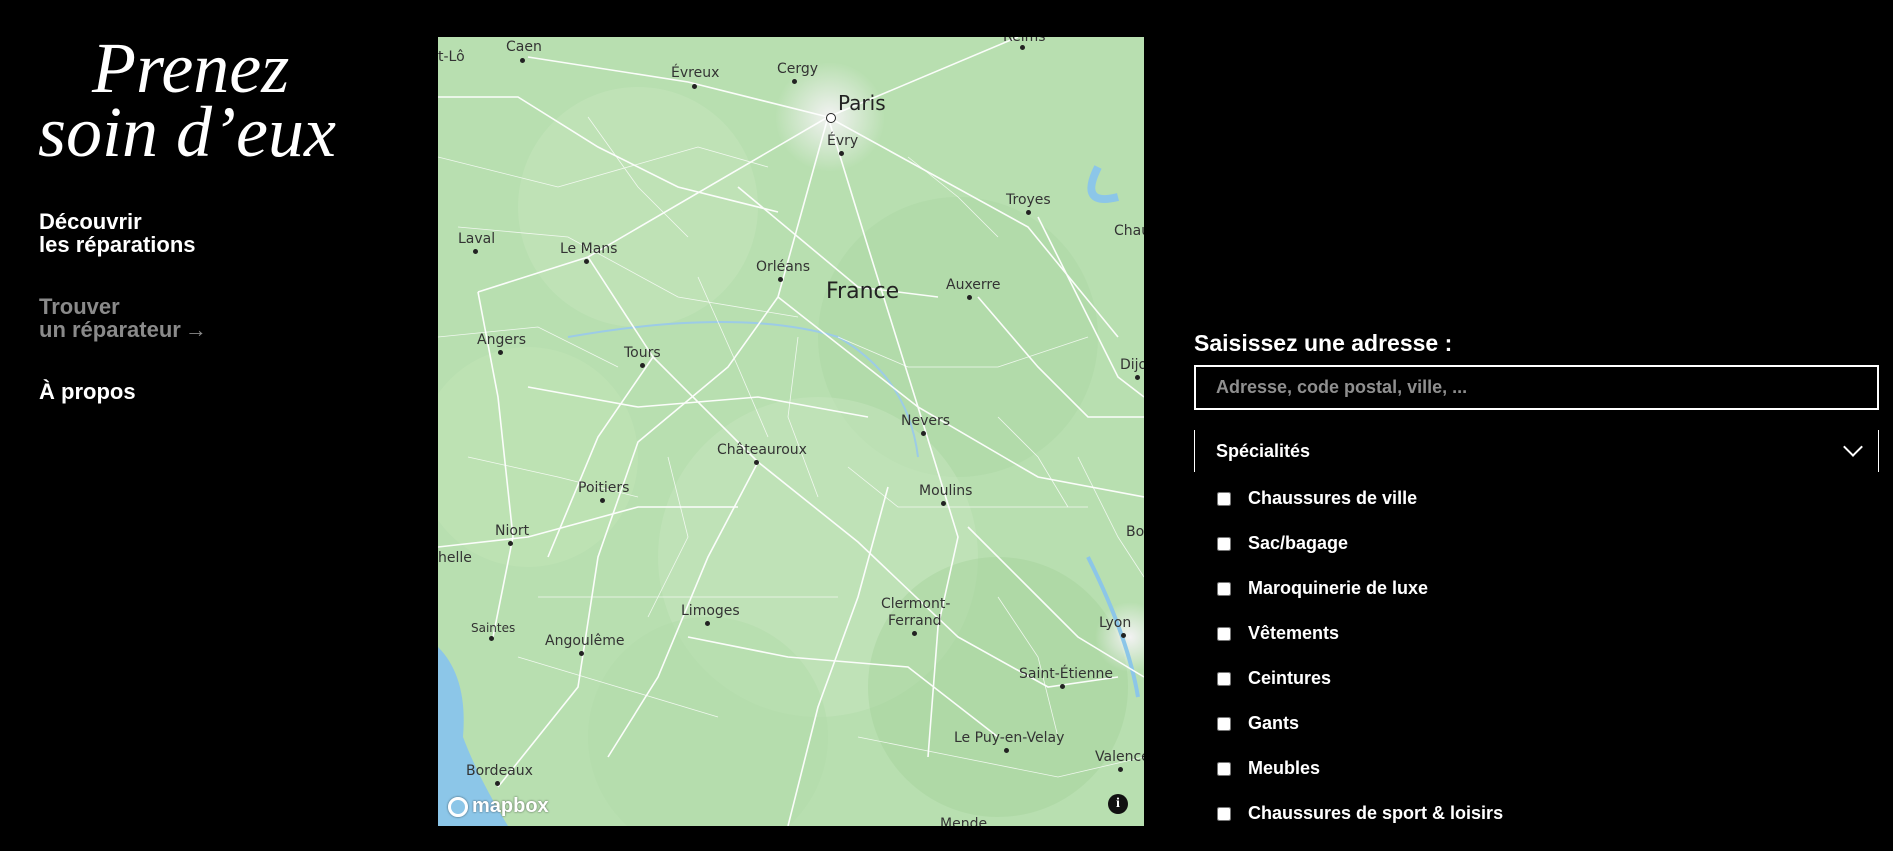  What do you see at coordinates (1358, 678) in the screenshot?
I see `specialty-option: Ceintures` at bounding box center [1358, 678].